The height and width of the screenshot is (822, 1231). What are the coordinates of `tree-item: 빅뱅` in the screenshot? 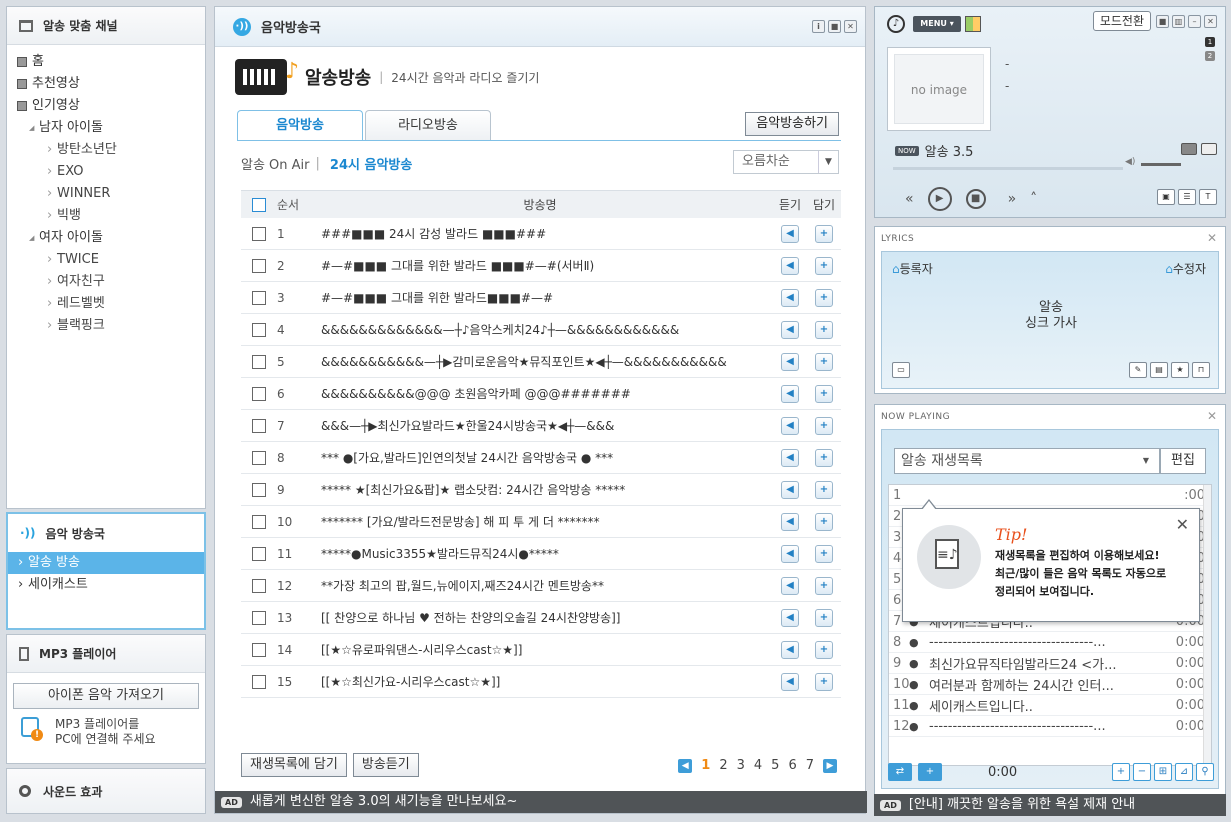 It's located at (111, 216).